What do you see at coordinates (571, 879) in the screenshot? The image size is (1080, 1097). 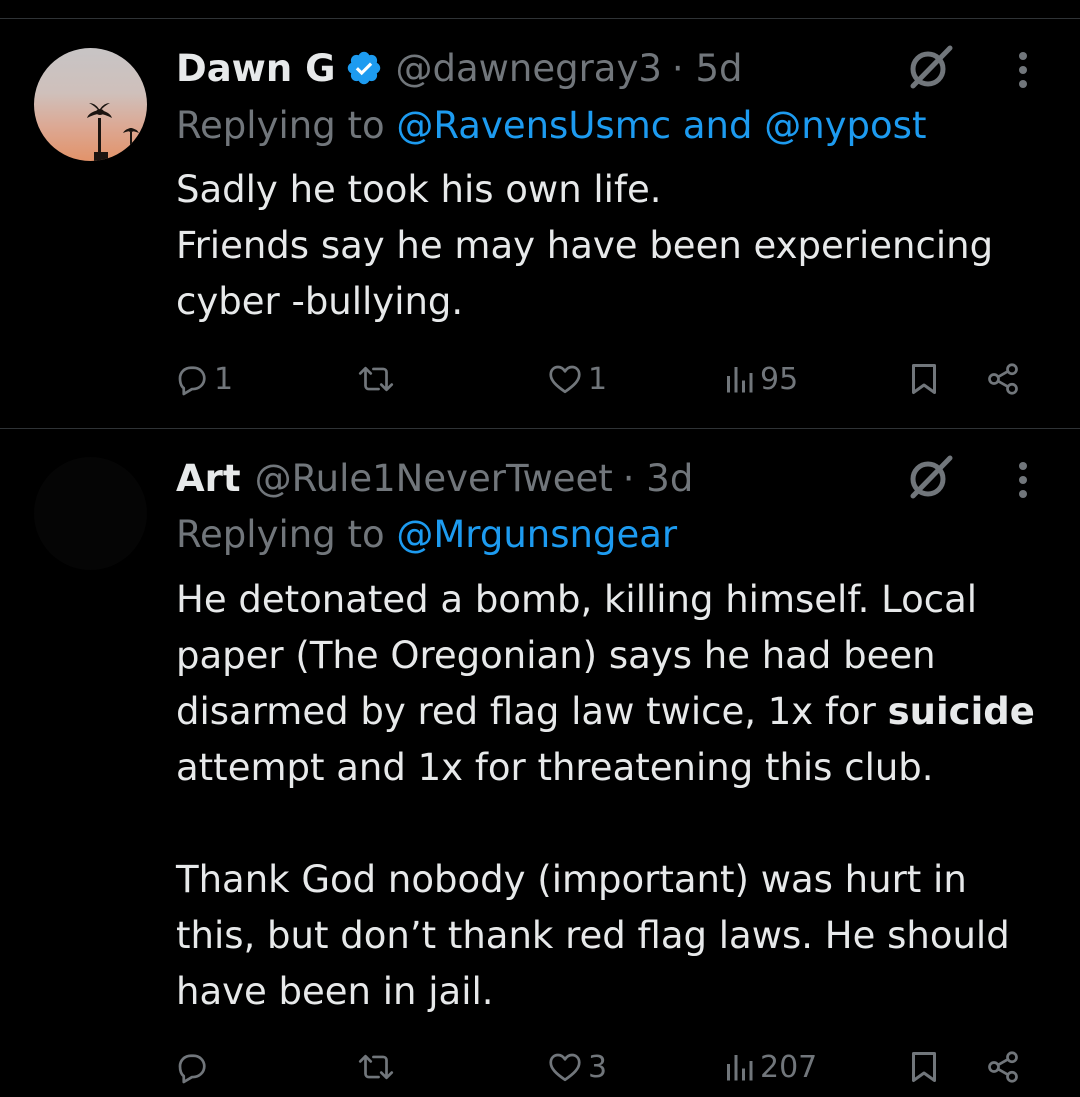 I see `tweet-text-line: Thank God nobody (important) was hurt in` at bounding box center [571, 879].